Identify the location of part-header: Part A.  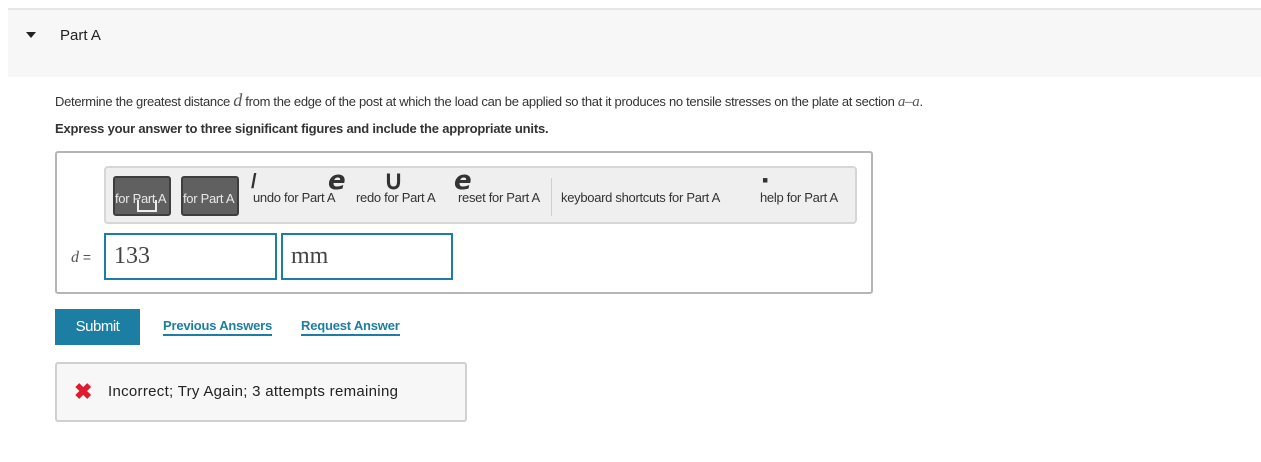
(634, 43).